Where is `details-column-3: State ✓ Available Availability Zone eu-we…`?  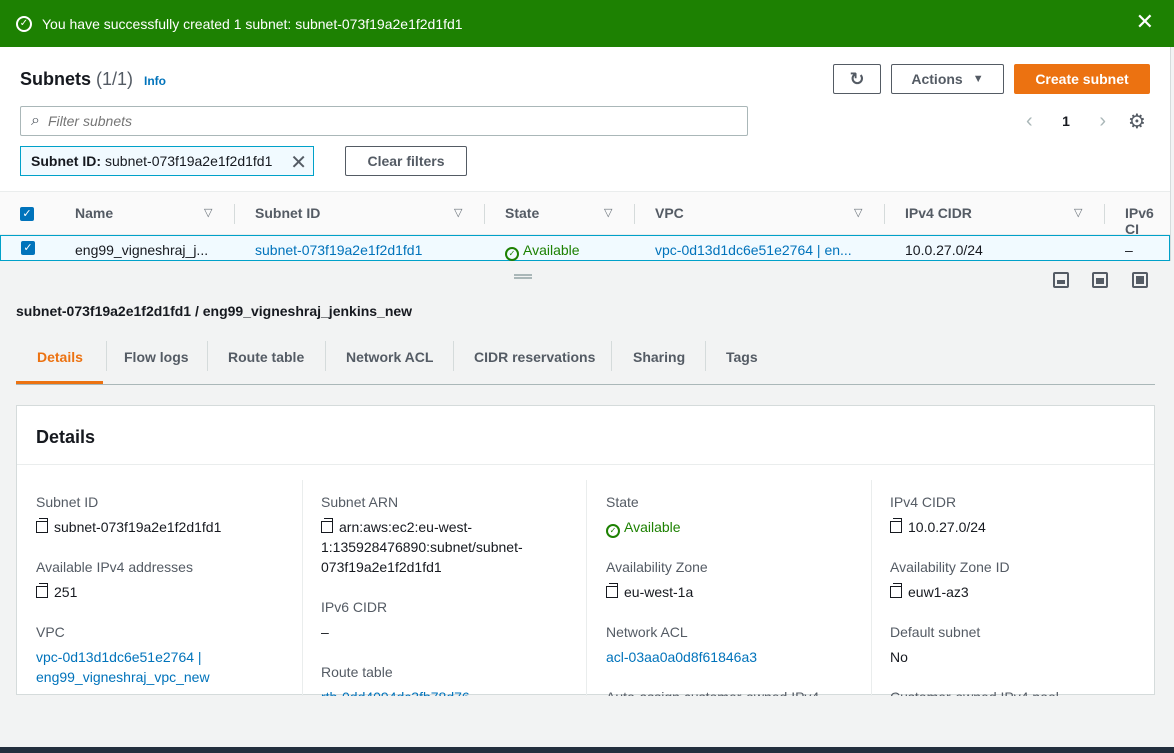 details-column-3: State ✓ Available Availability Zone eu-we… is located at coordinates (712, 595).